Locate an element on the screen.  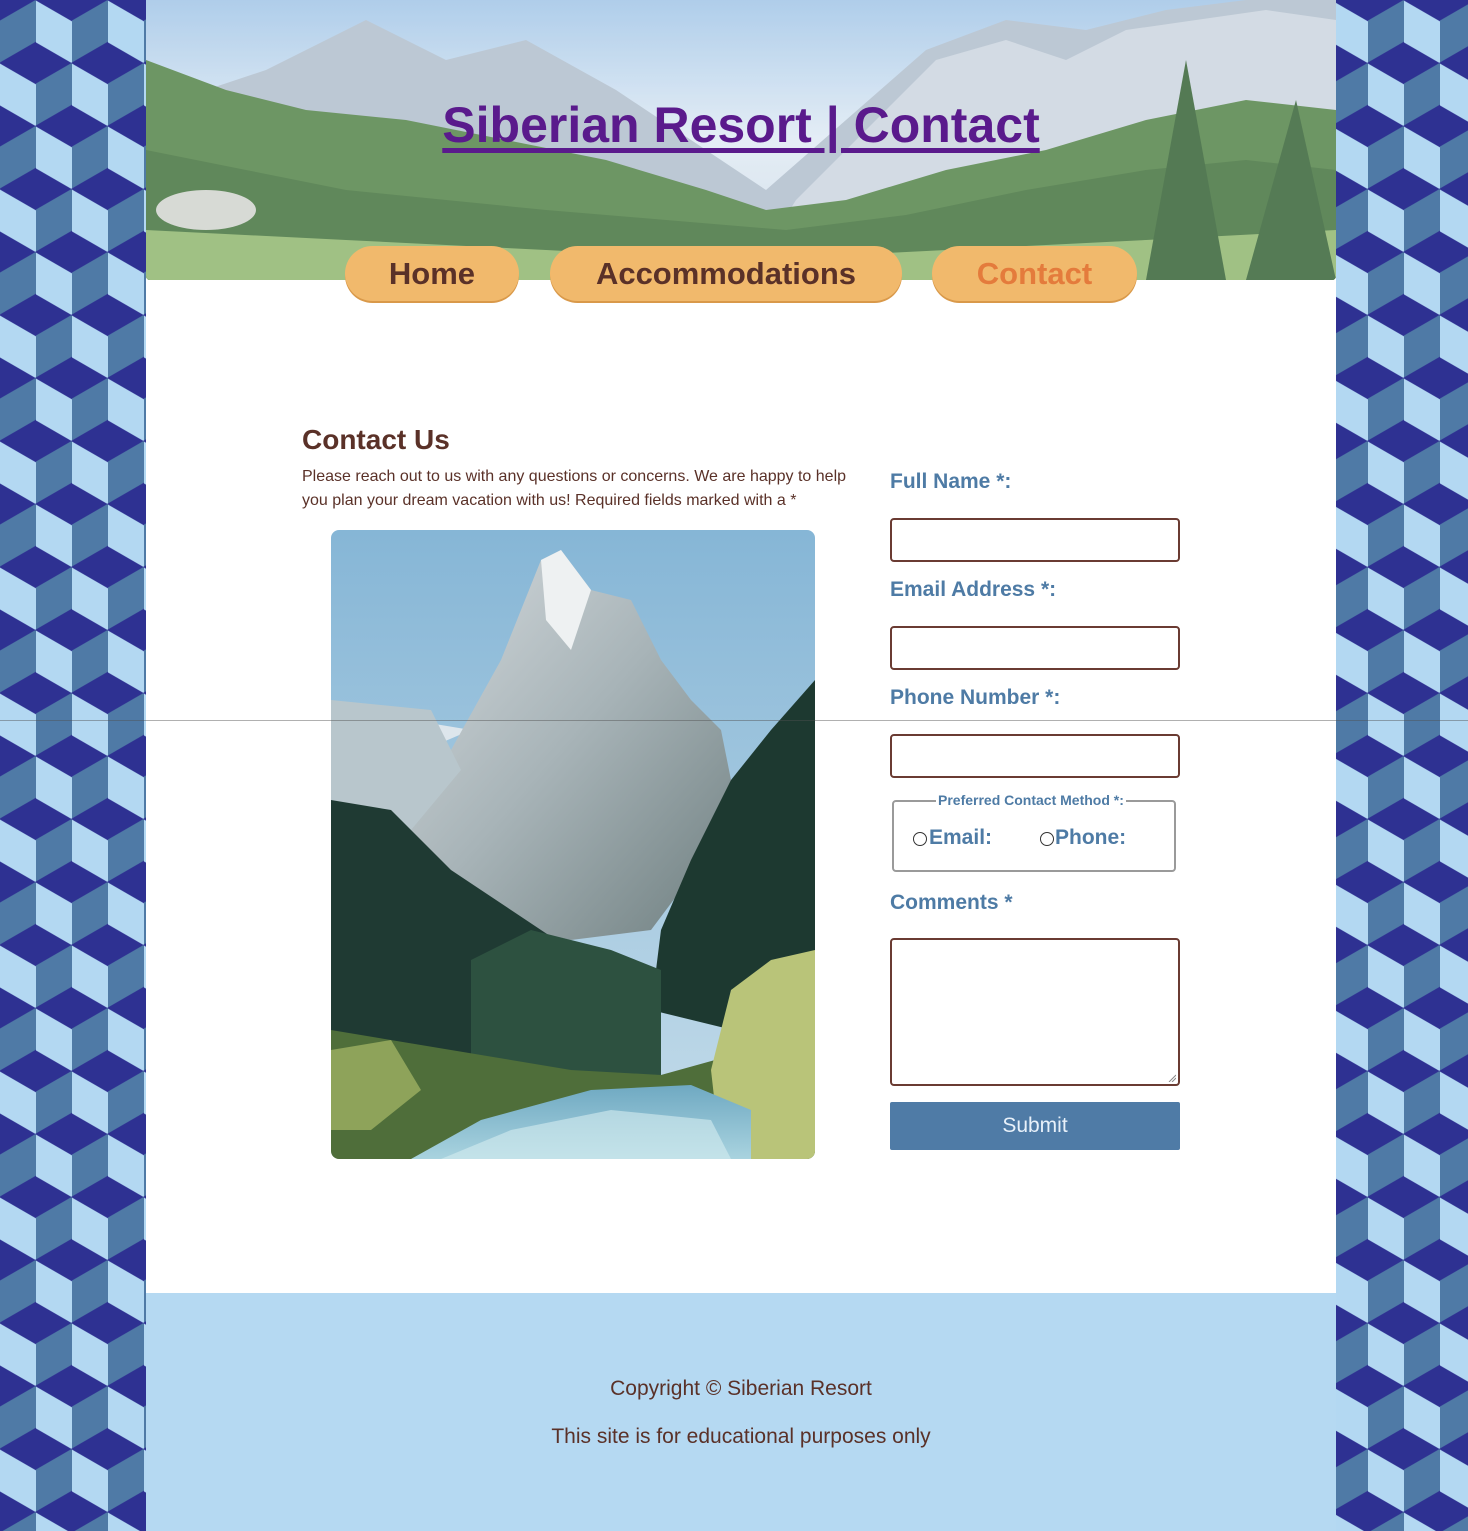
phone-radio is located at coordinates (1047, 839).